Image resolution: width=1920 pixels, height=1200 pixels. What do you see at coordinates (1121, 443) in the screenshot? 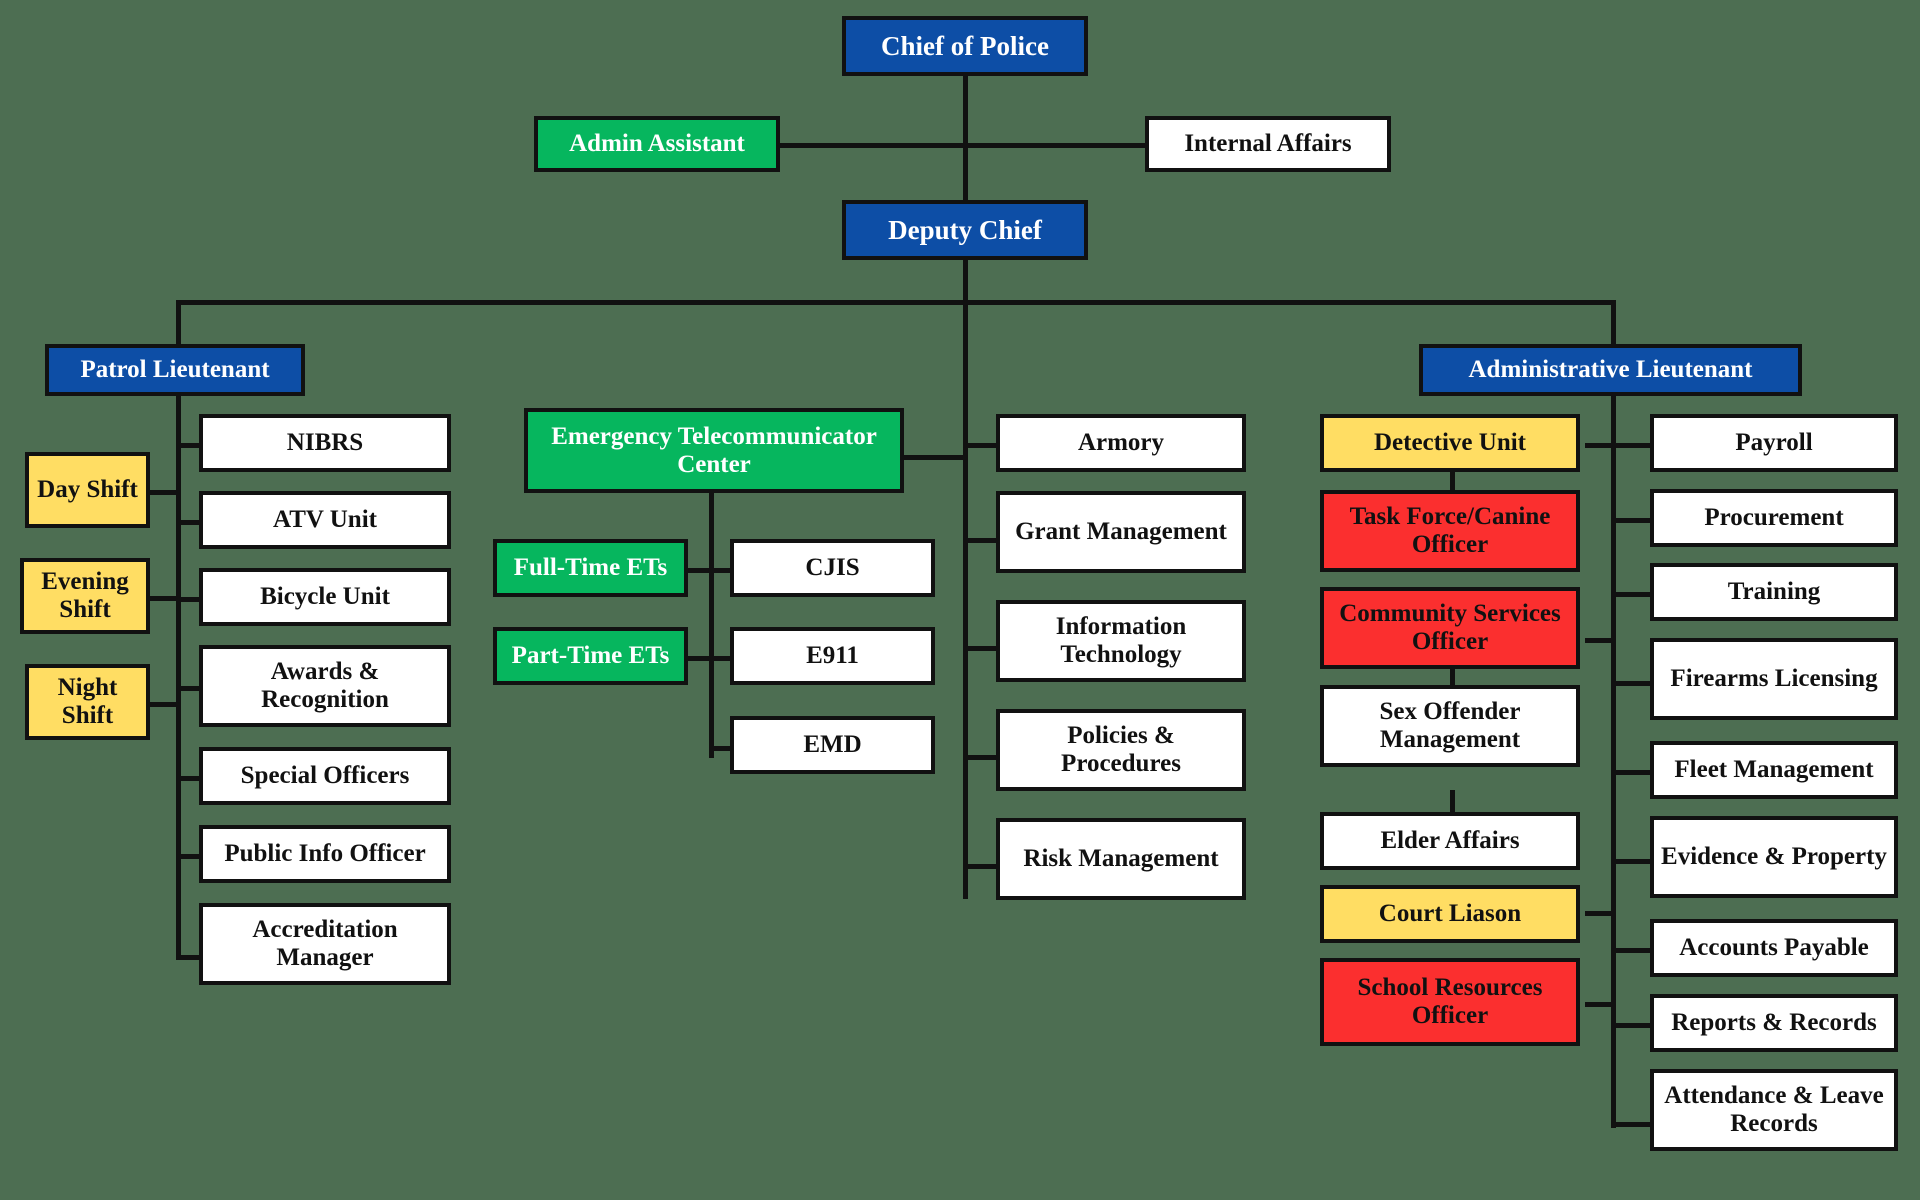
I see `node-armory: Armory` at bounding box center [1121, 443].